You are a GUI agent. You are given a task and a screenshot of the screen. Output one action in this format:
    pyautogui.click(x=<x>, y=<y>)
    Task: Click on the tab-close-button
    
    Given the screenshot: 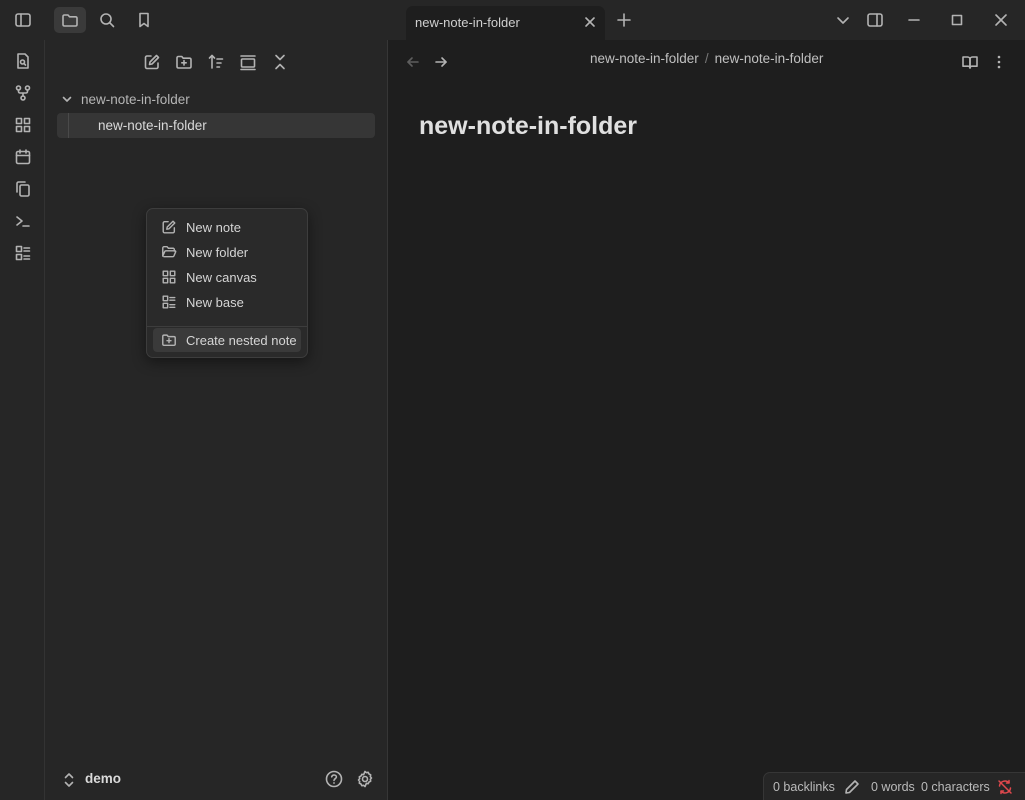 What is the action you would take?
    pyautogui.click(x=590, y=22)
    